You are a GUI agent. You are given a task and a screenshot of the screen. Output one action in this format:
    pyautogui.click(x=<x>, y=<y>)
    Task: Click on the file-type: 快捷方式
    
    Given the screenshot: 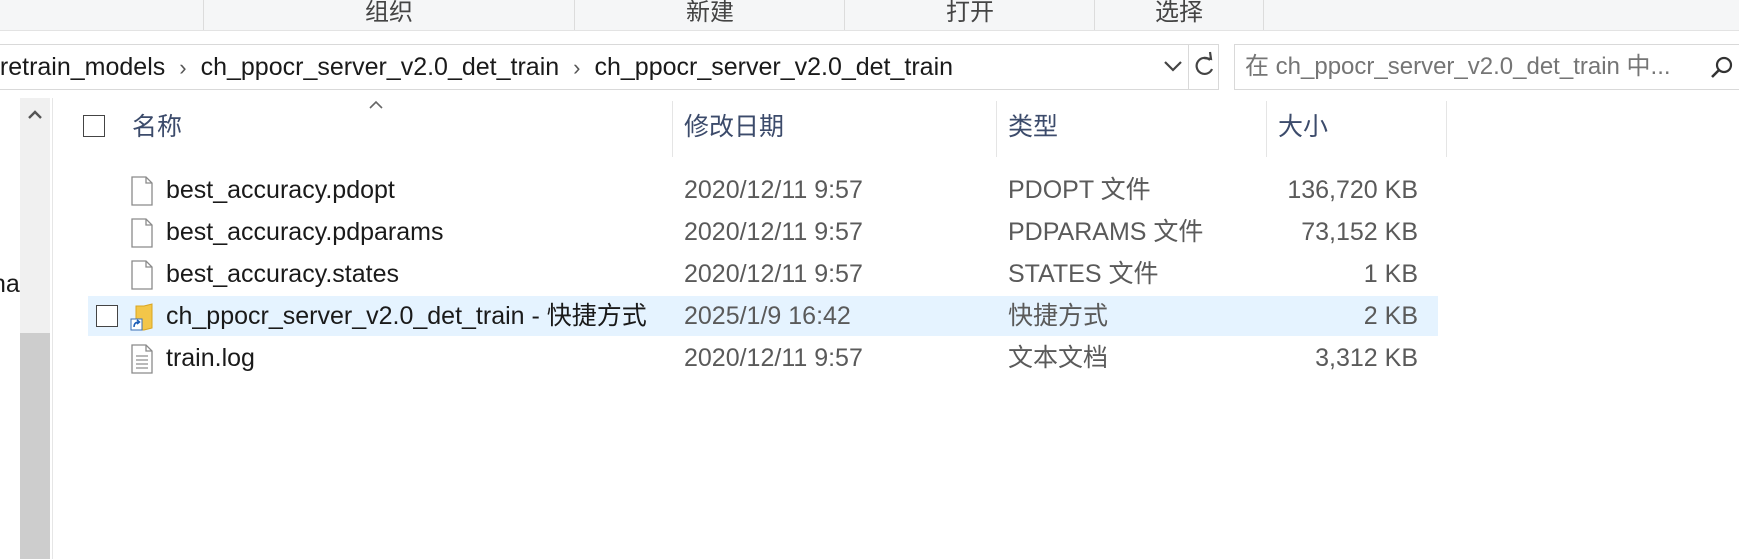 What is the action you would take?
    pyautogui.click(x=1058, y=316)
    